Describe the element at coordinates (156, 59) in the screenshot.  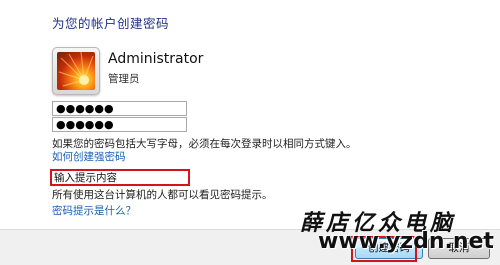
I see `user-name: Administrator` at that location.